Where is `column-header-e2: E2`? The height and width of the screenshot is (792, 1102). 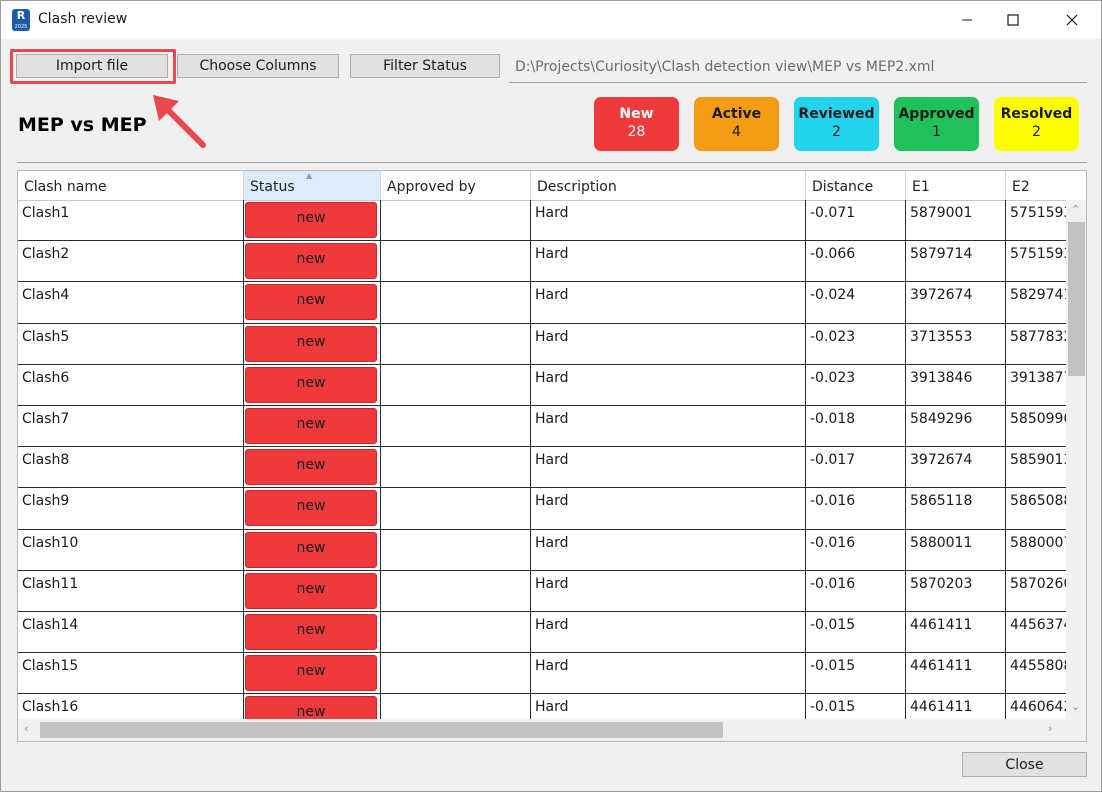 column-header-e2: E2 is located at coordinates (1046, 185).